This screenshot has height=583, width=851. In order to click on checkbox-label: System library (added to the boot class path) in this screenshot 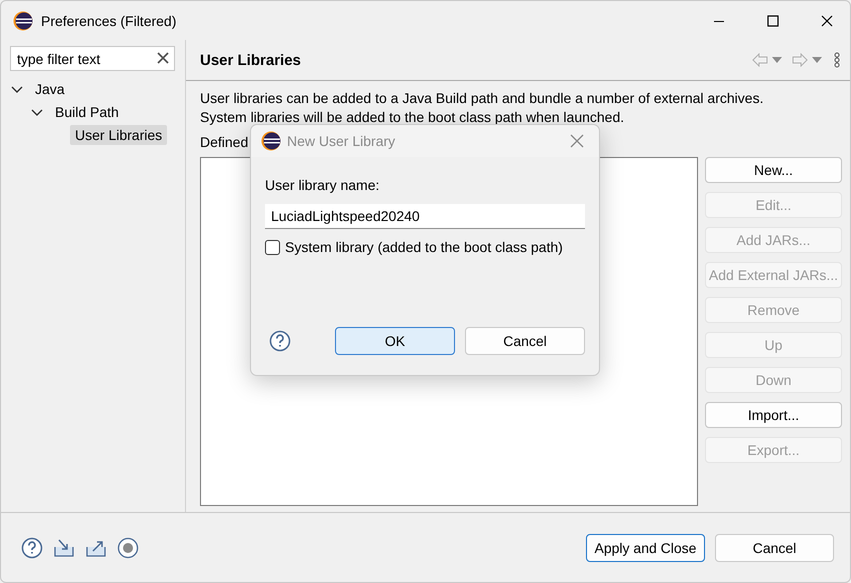, I will do `click(424, 247)`.